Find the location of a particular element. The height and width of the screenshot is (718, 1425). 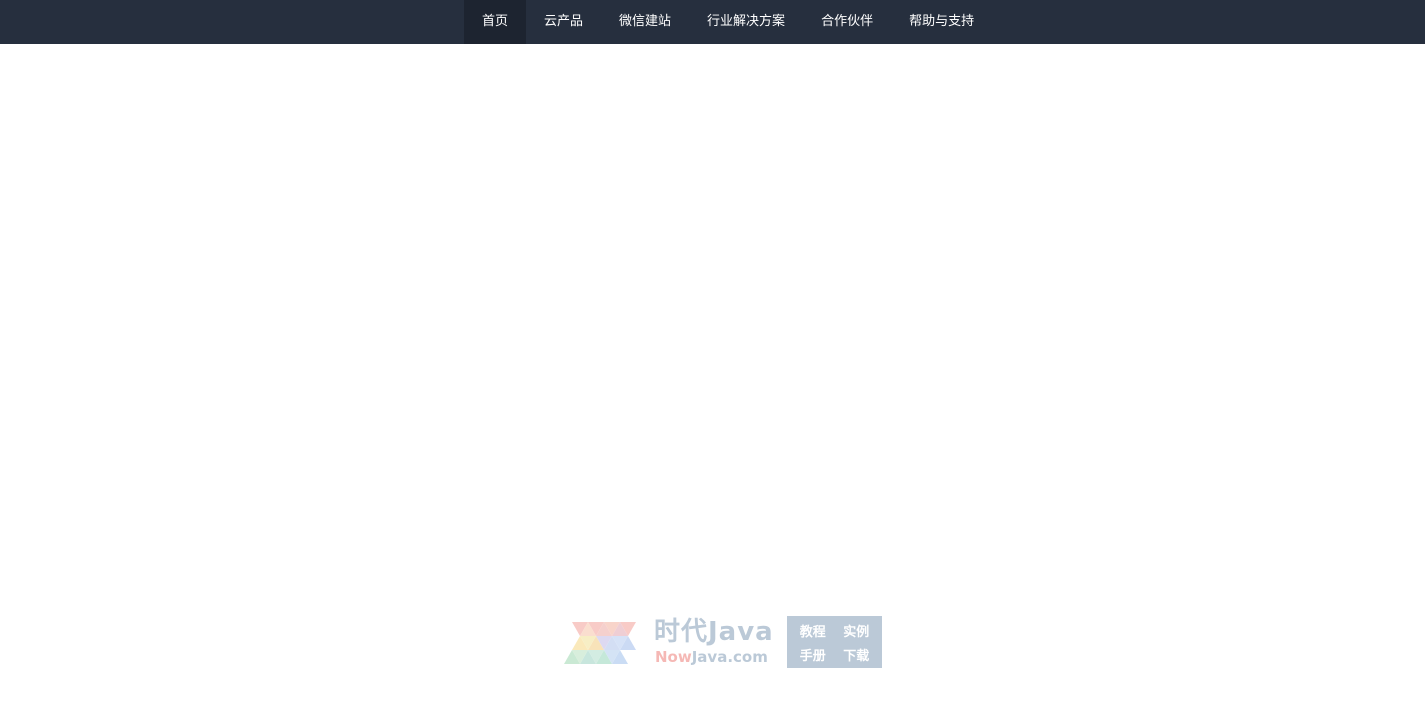

nav-item-home: 首页 is located at coordinates (495, 22).